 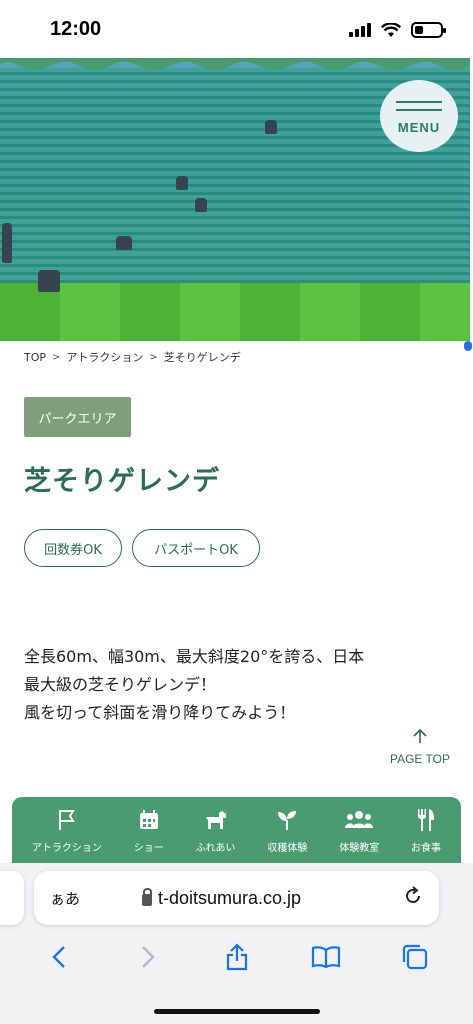 I want to click on area-tag: パークエリア, so click(x=77, y=417).